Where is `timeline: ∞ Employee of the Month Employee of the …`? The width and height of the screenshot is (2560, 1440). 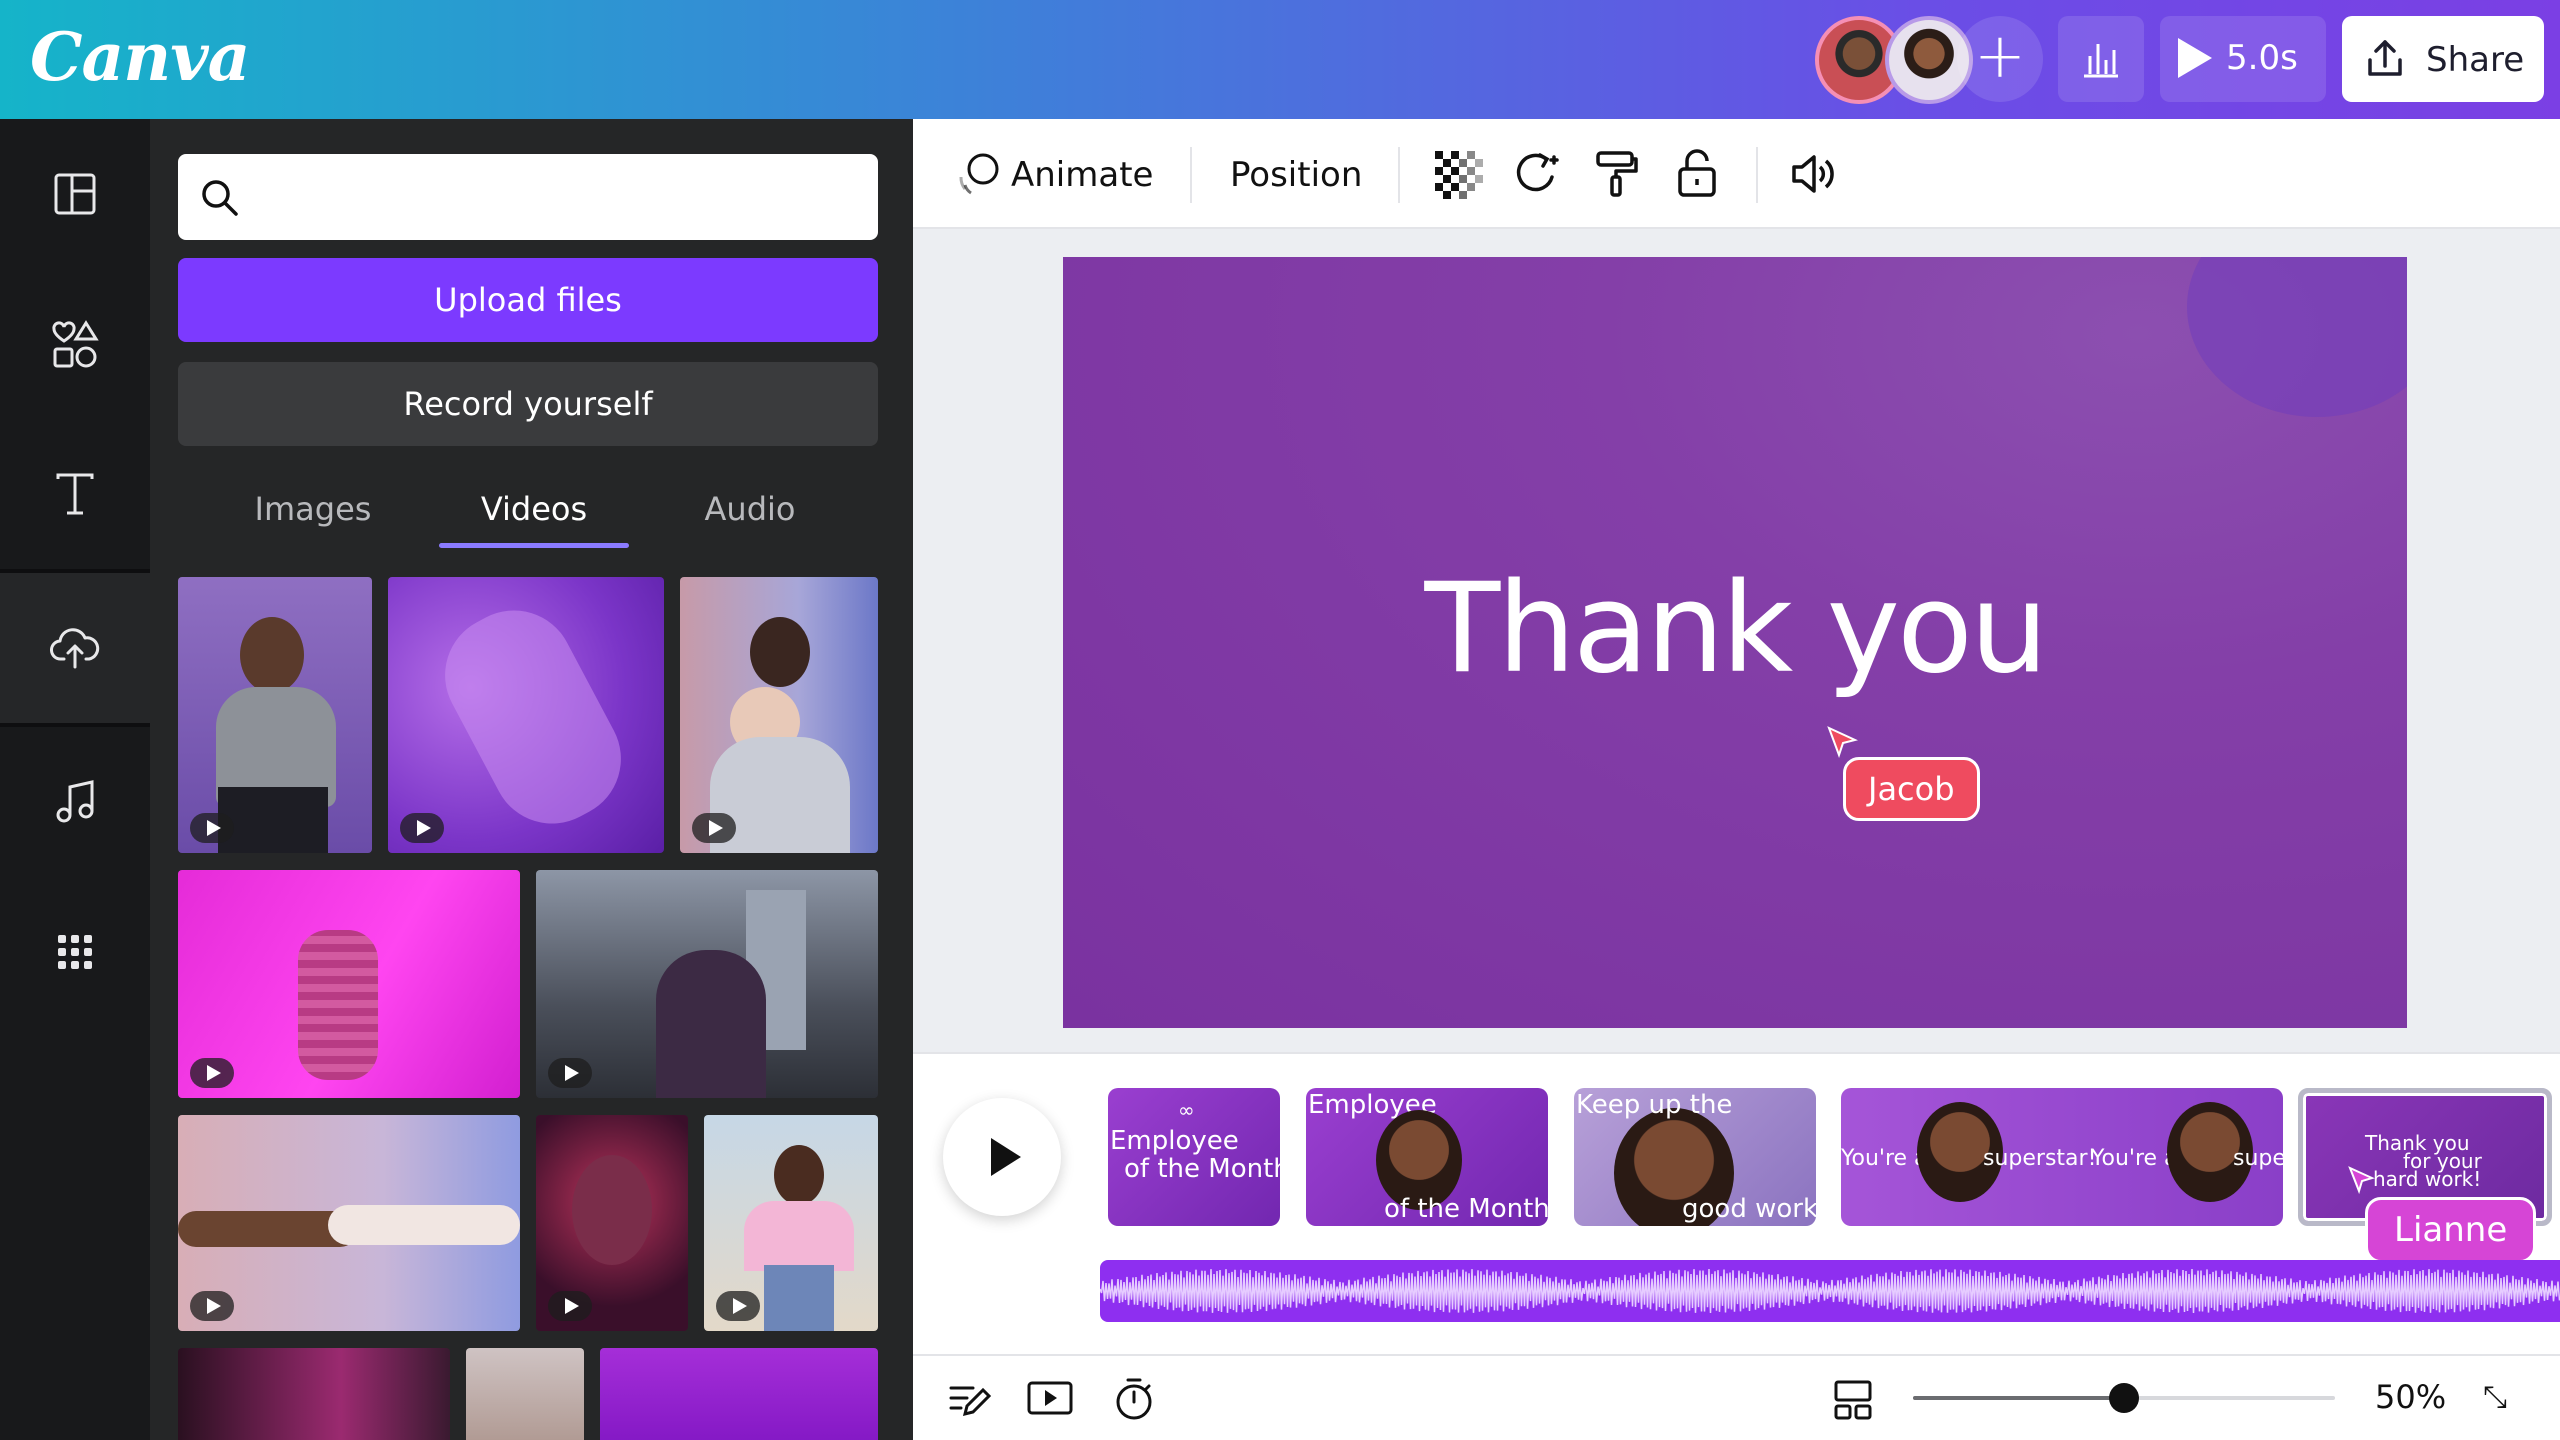
timeline: ∞ Employee of the Month Employee of the … is located at coordinates (1736, 1203).